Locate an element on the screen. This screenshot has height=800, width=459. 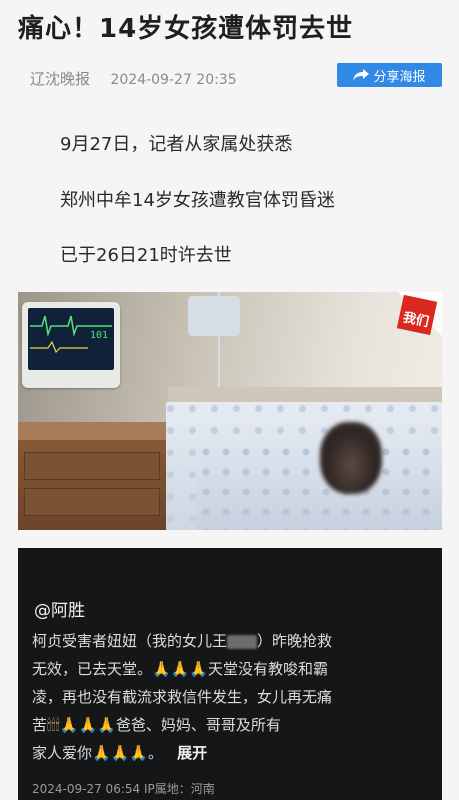
share-label: 分享海报 is located at coordinates (399, 77).